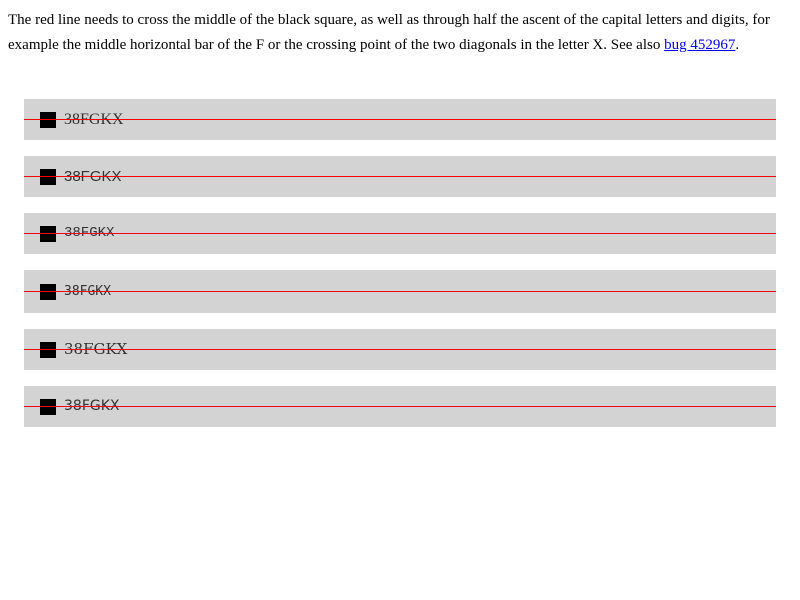 Image resolution: width=800 pixels, height=600 pixels. What do you see at coordinates (737, 45) in the screenshot?
I see `intro-end: .` at bounding box center [737, 45].